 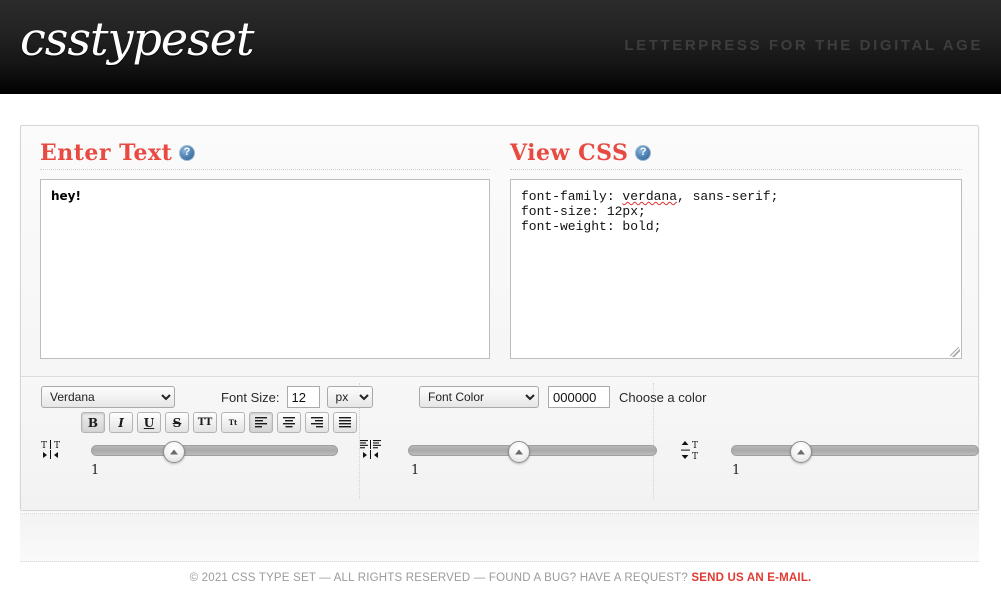 What do you see at coordinates (349, 397) in the screenshot?
I see `font-size-unit-select: px` at bounding box center [349, 397].